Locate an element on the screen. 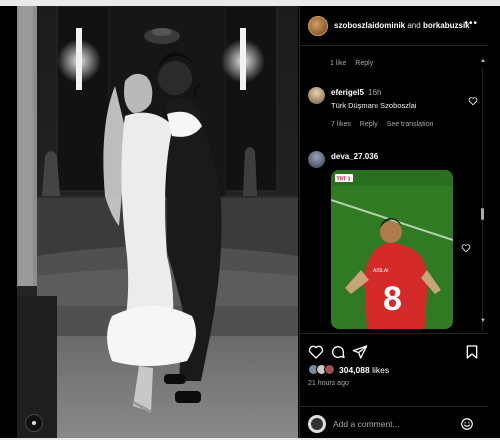  comments-scrollbar is located at coordinates (482, 200).